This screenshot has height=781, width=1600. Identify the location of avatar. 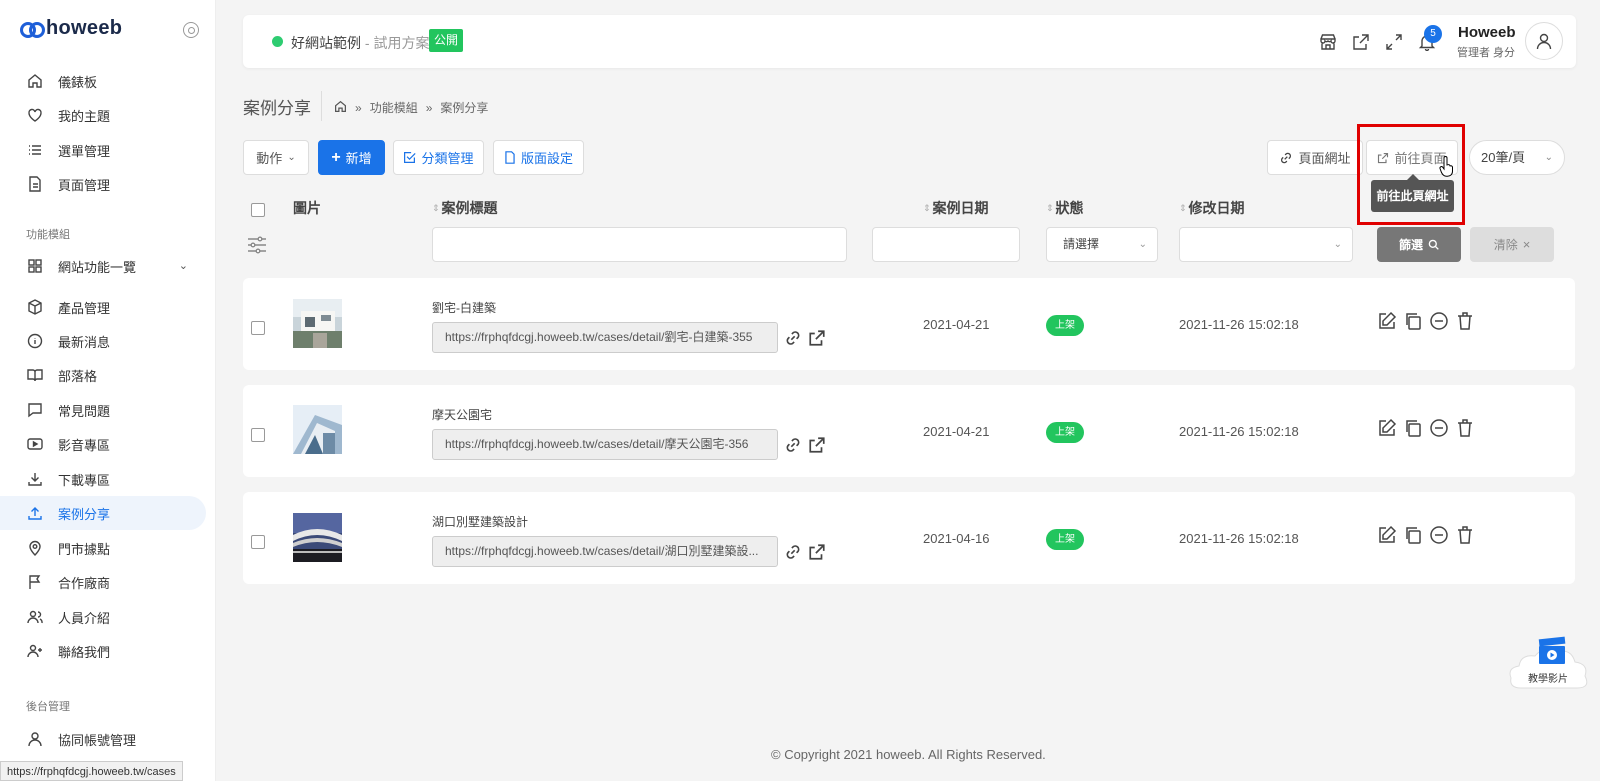
(1544, 41).